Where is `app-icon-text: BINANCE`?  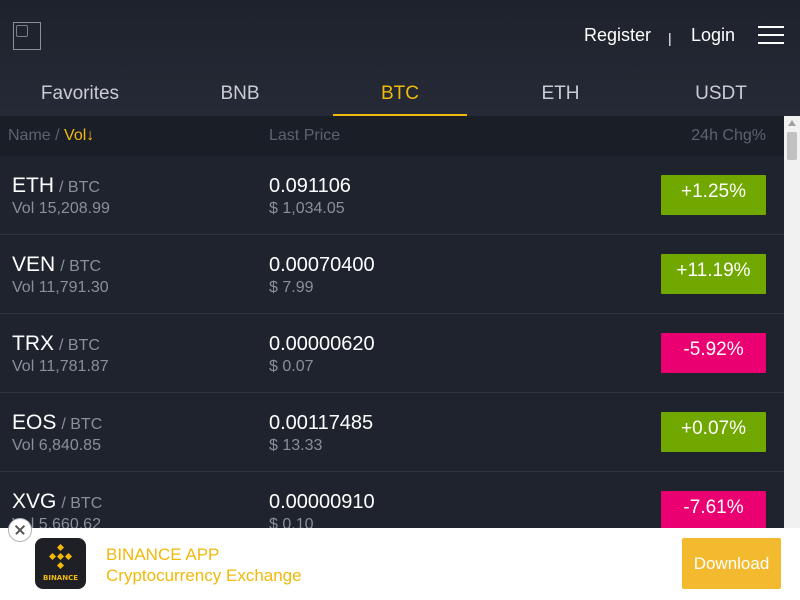 app-icon-text: BINANCE is located at coordinates (60, 578).